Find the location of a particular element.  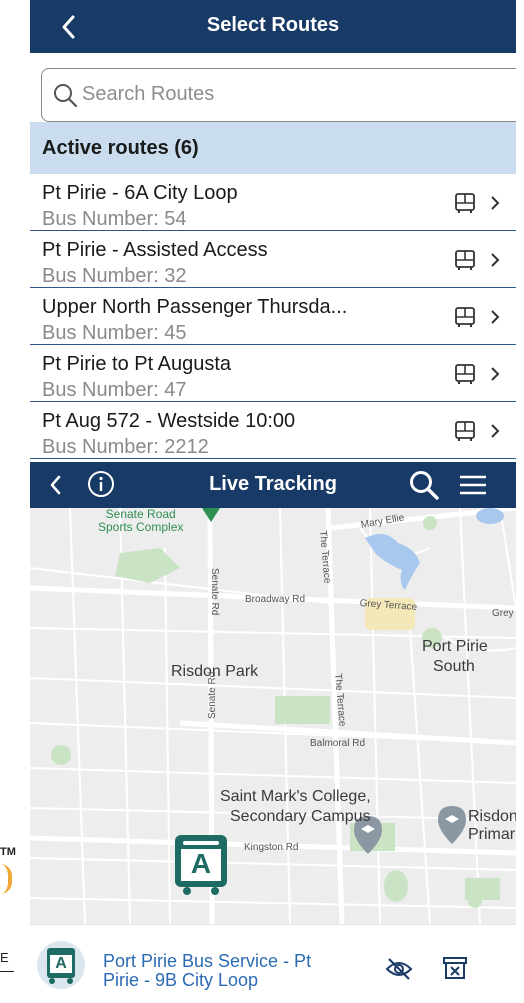

menu-icon is located at coordinates (473, 485).